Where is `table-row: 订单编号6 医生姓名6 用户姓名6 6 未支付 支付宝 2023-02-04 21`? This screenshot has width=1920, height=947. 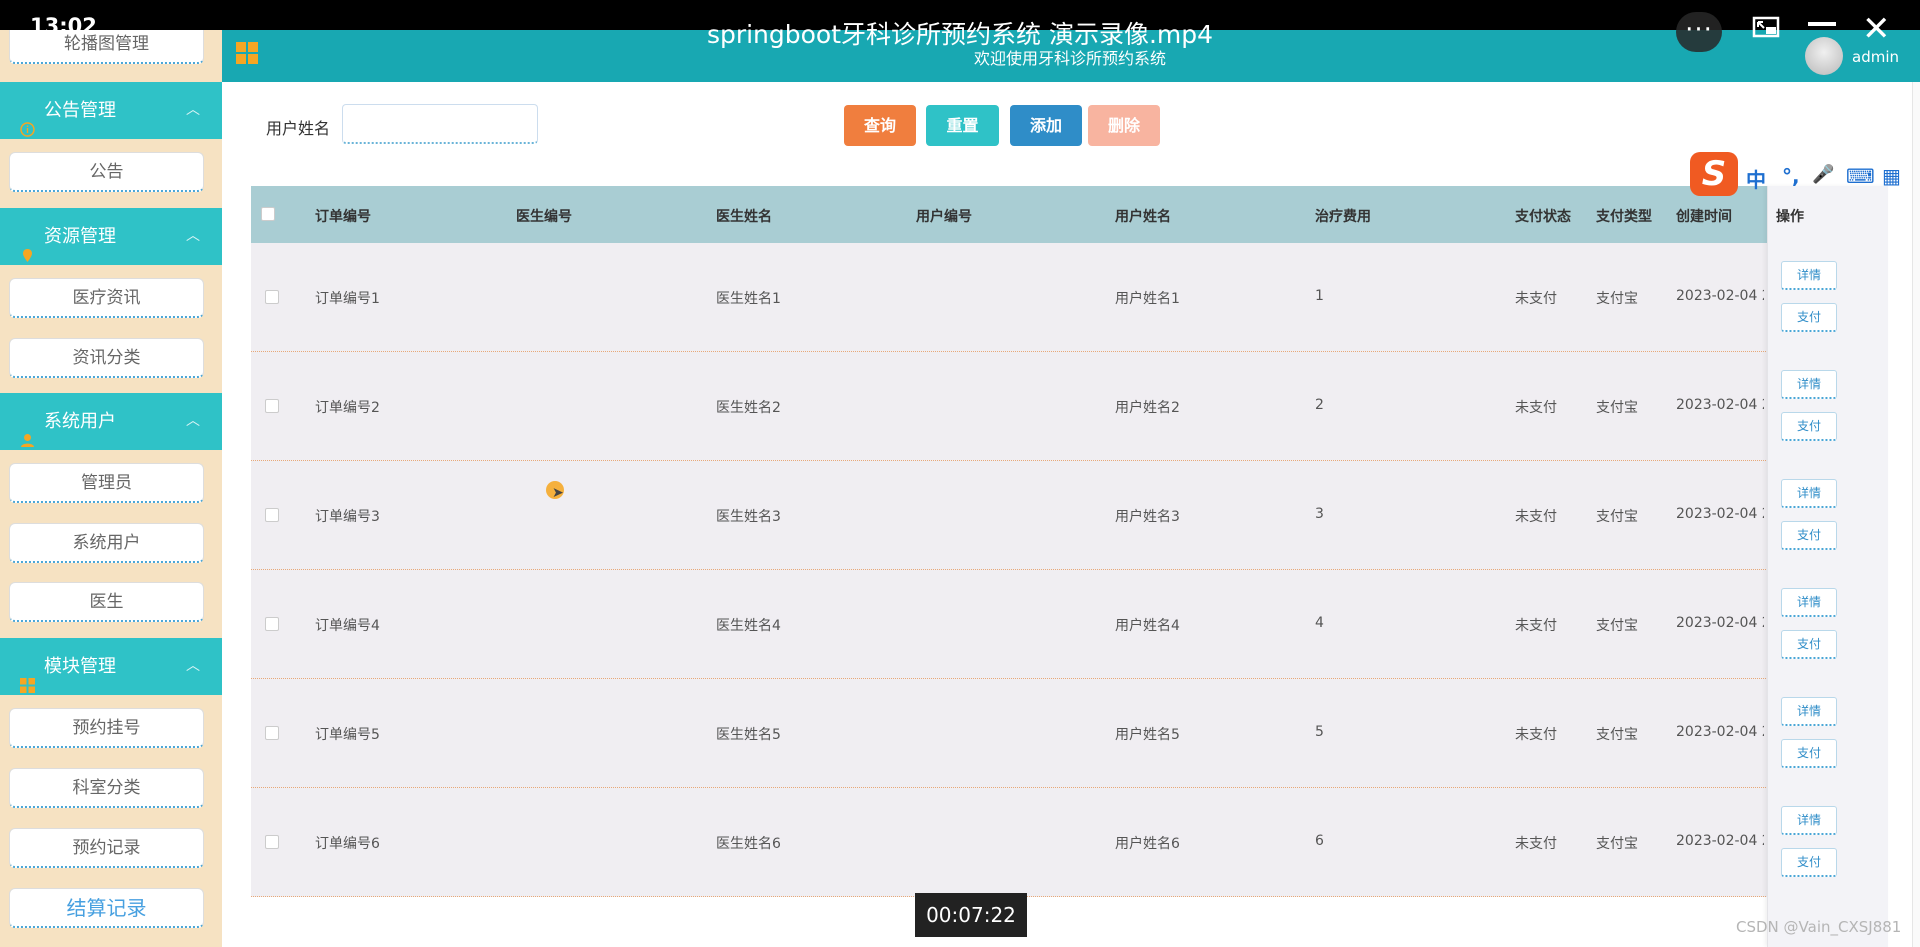
table-row: 订单编号6 医生姓名6 用户姓名6 6 未支付 支付宝 2023-02-04 21 is located at coordinates (1069, 842).